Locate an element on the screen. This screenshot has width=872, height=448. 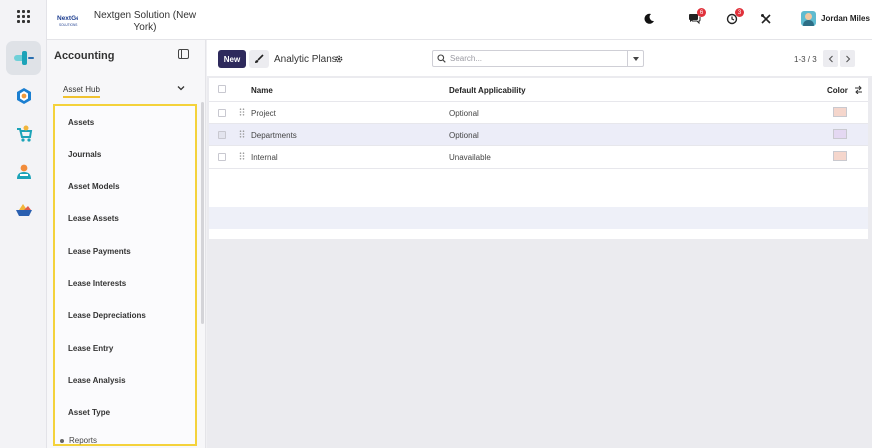
brush-button is located at coordinates (259, 59).